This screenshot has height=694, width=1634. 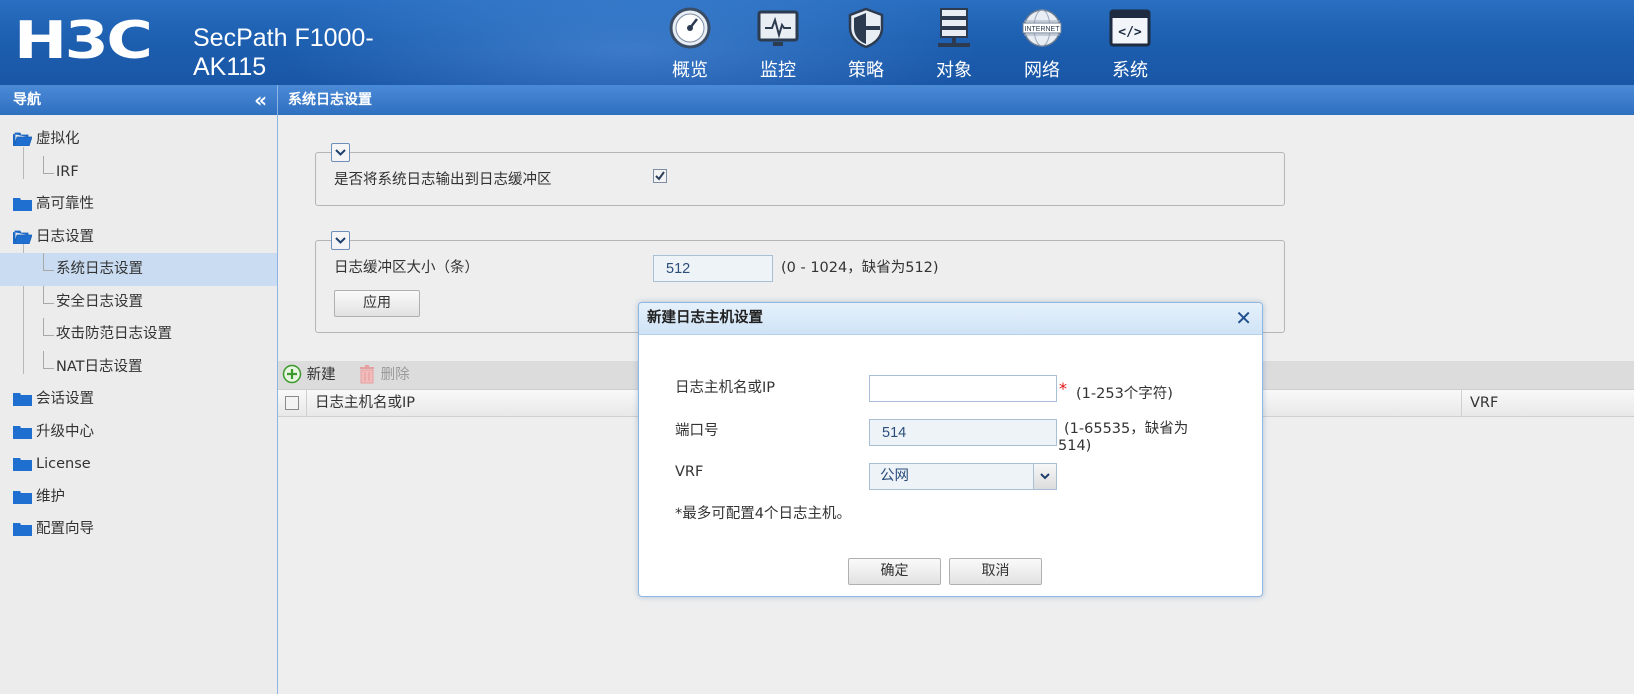 What do you see at coordinates (83, 41) in the screenshot?
I see `h3c-logo: H3C` at bounding box center [83, 41].